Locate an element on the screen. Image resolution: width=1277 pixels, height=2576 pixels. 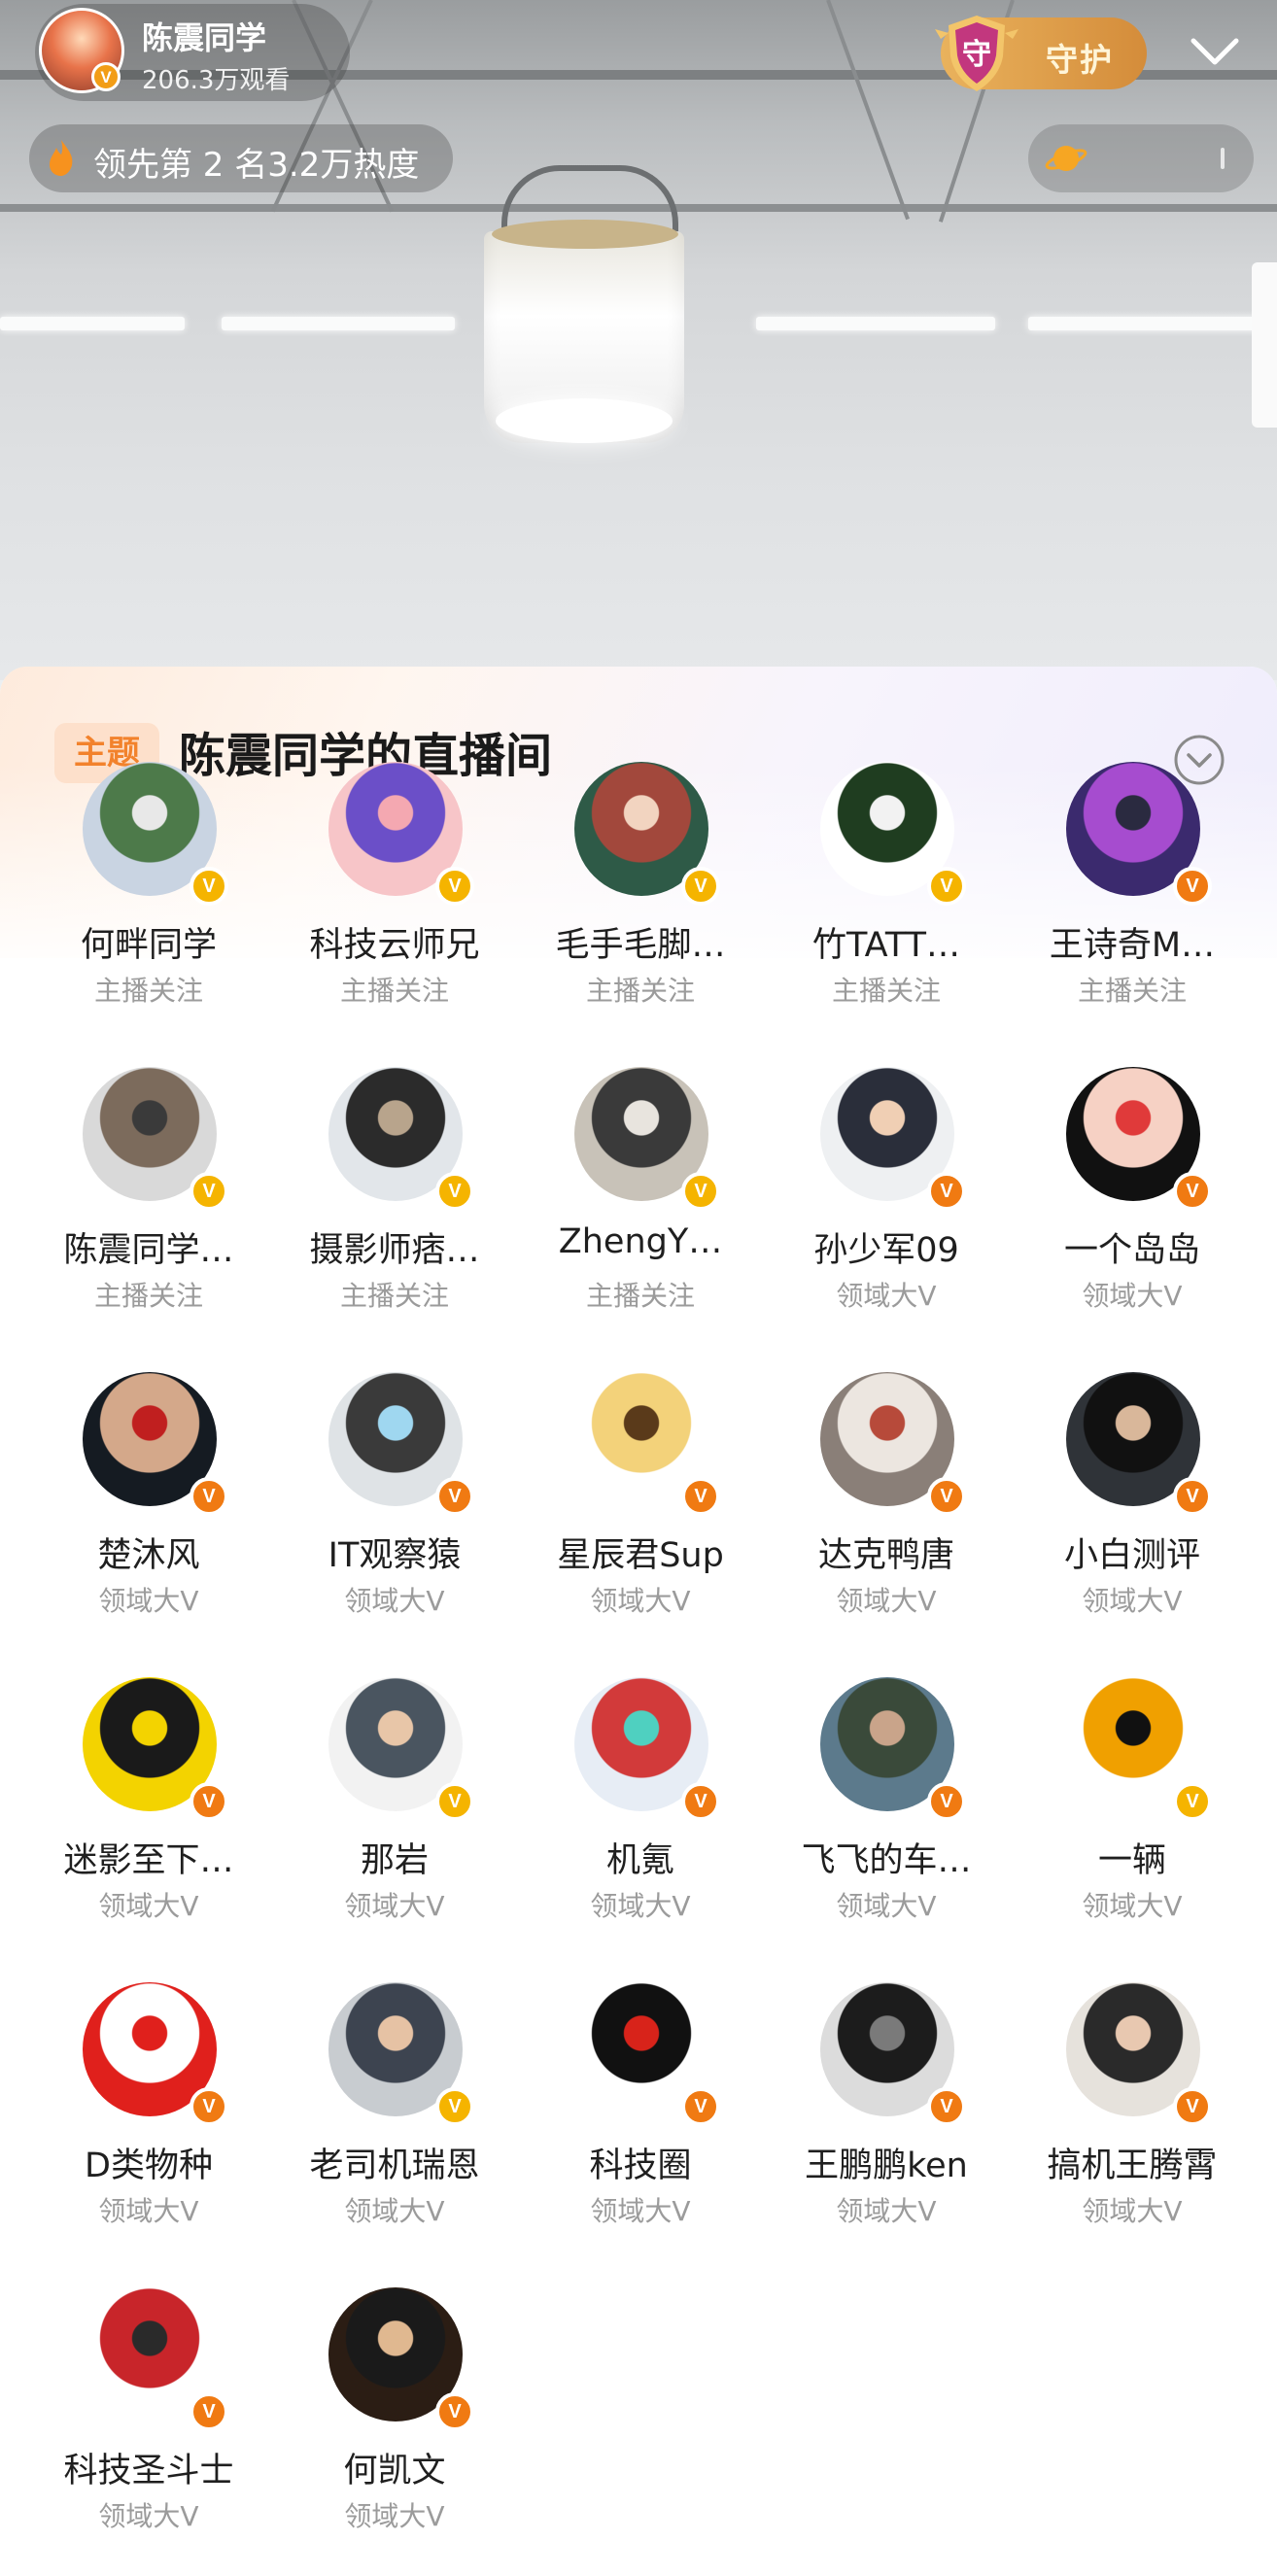
user-card: V 王鹏鹏ken 领域大V is located at coordinates (886, 2128).